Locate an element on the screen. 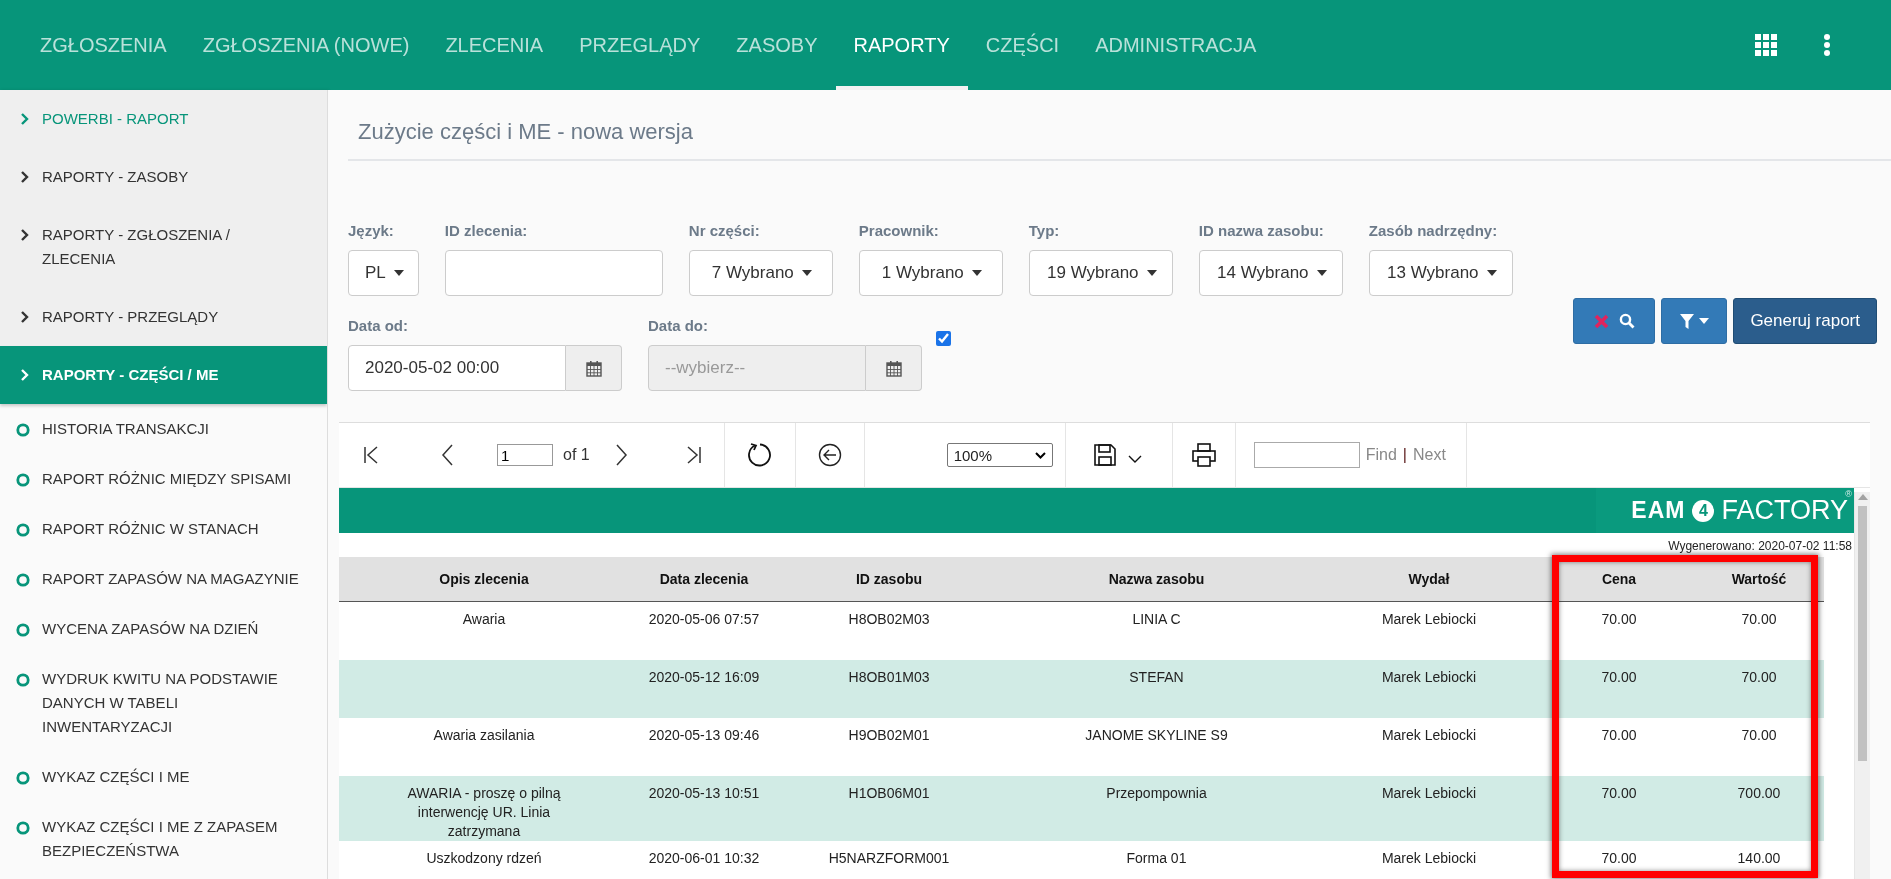 This screenshot has width=1891, height=879. page-title: Zużycie części i ME - nowa wersja is located at coordinates (526, 132).